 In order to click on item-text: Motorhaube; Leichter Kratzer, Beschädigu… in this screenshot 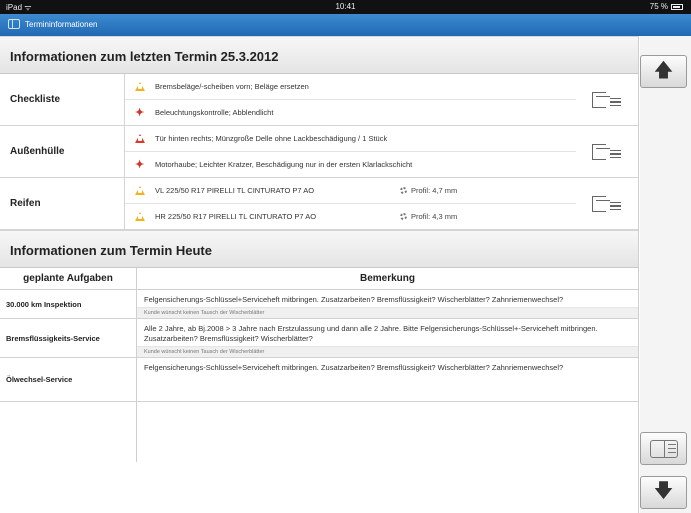, I will do `click(284, 164)`.